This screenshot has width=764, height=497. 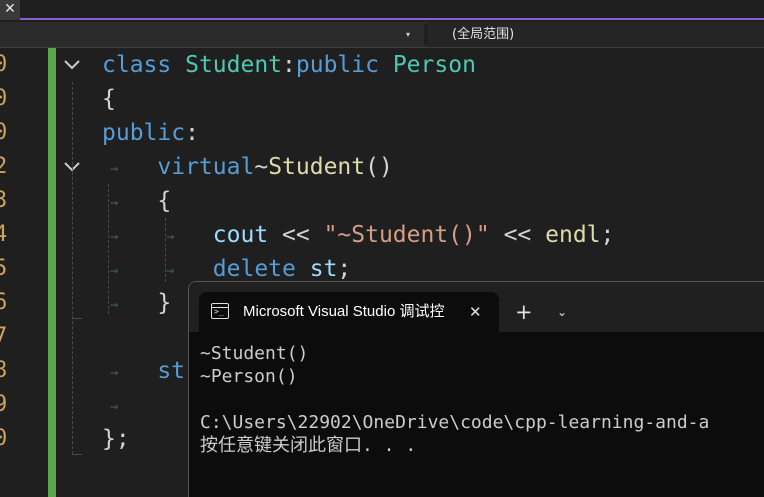 I want to click on line-number: 8, so click(x=4, y=370).